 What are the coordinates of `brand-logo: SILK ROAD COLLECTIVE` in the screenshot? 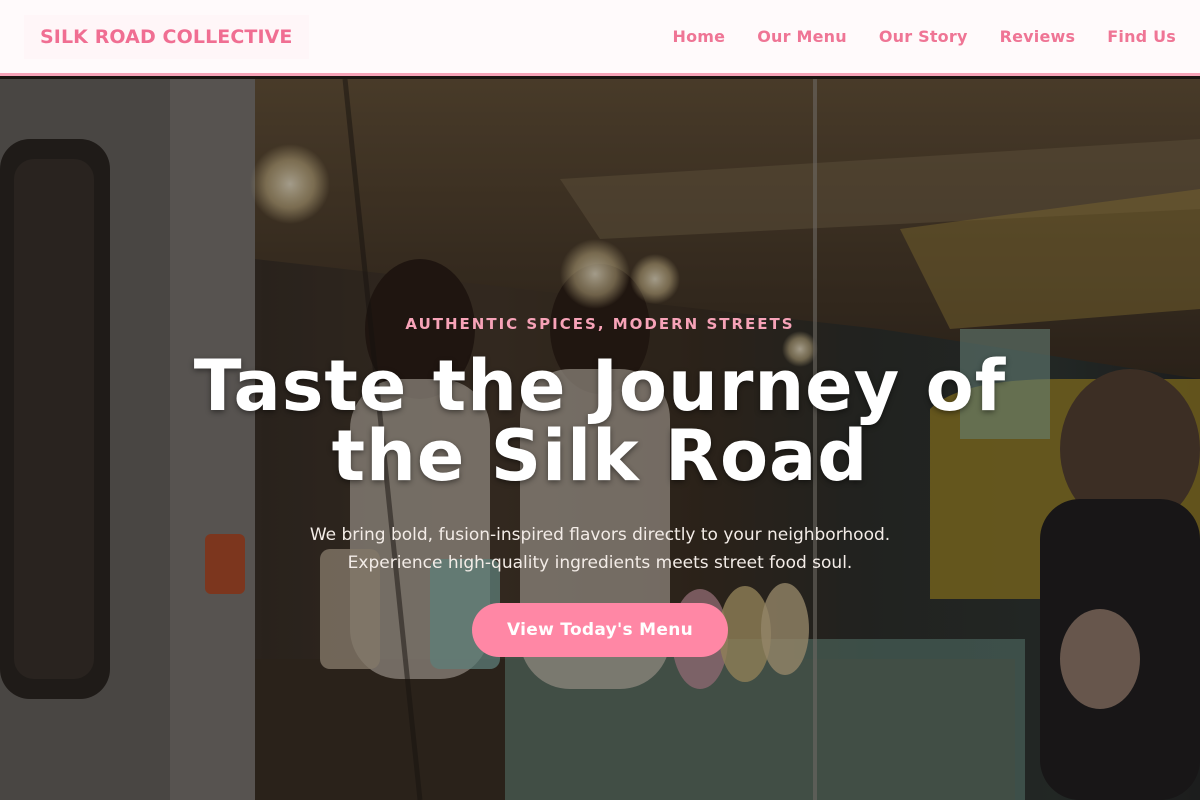 It's located at (166, 36).